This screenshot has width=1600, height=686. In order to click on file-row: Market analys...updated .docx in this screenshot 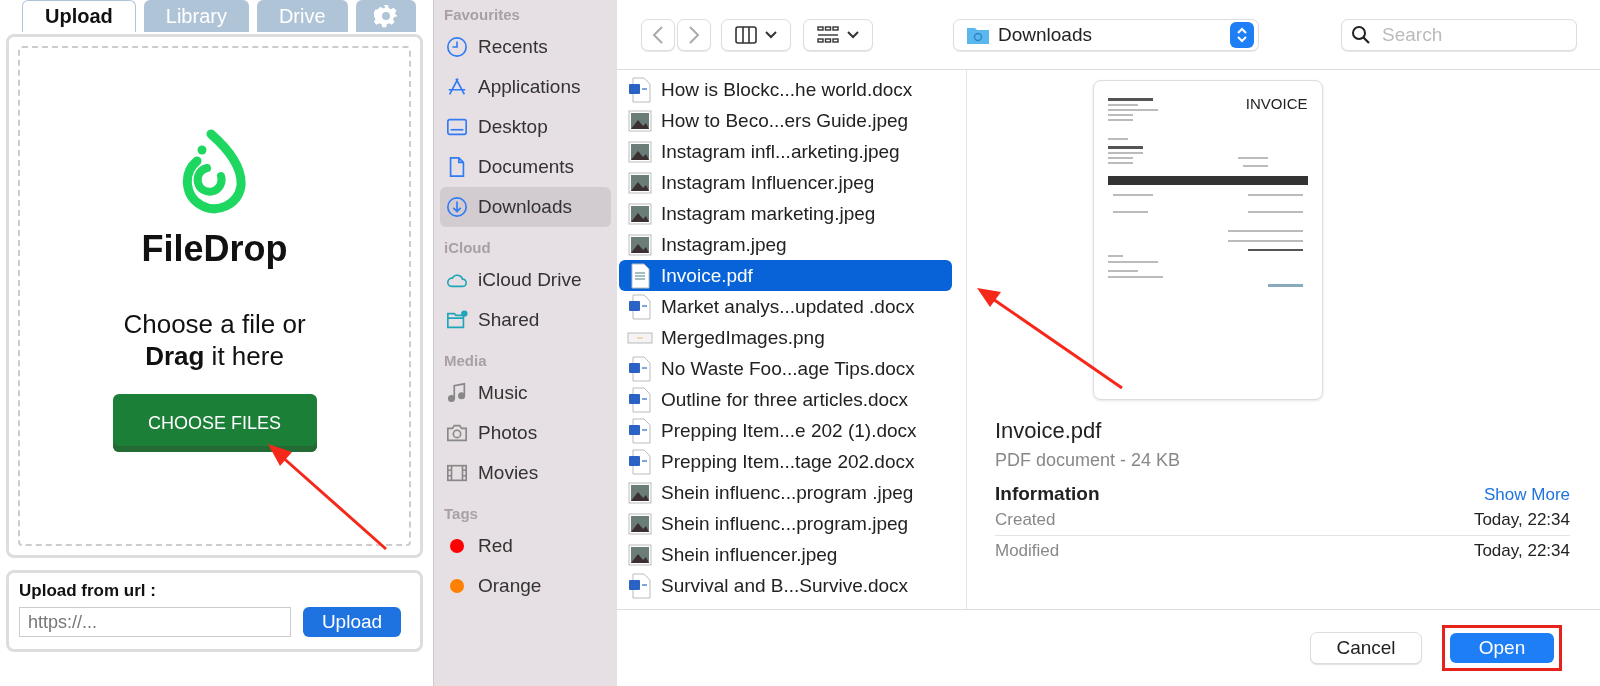, I will do `click(785, 306)`.